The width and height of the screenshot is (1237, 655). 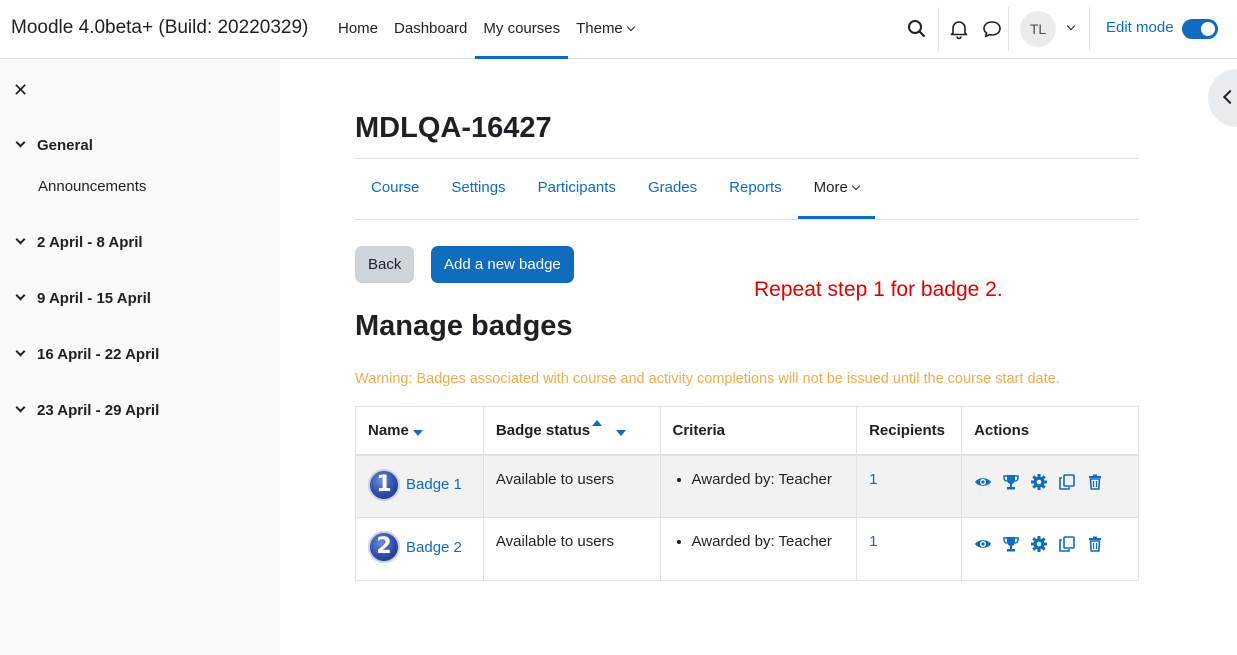 I want to click on section-week-4: 23 April - 29 April, so click(x=86, y=410).